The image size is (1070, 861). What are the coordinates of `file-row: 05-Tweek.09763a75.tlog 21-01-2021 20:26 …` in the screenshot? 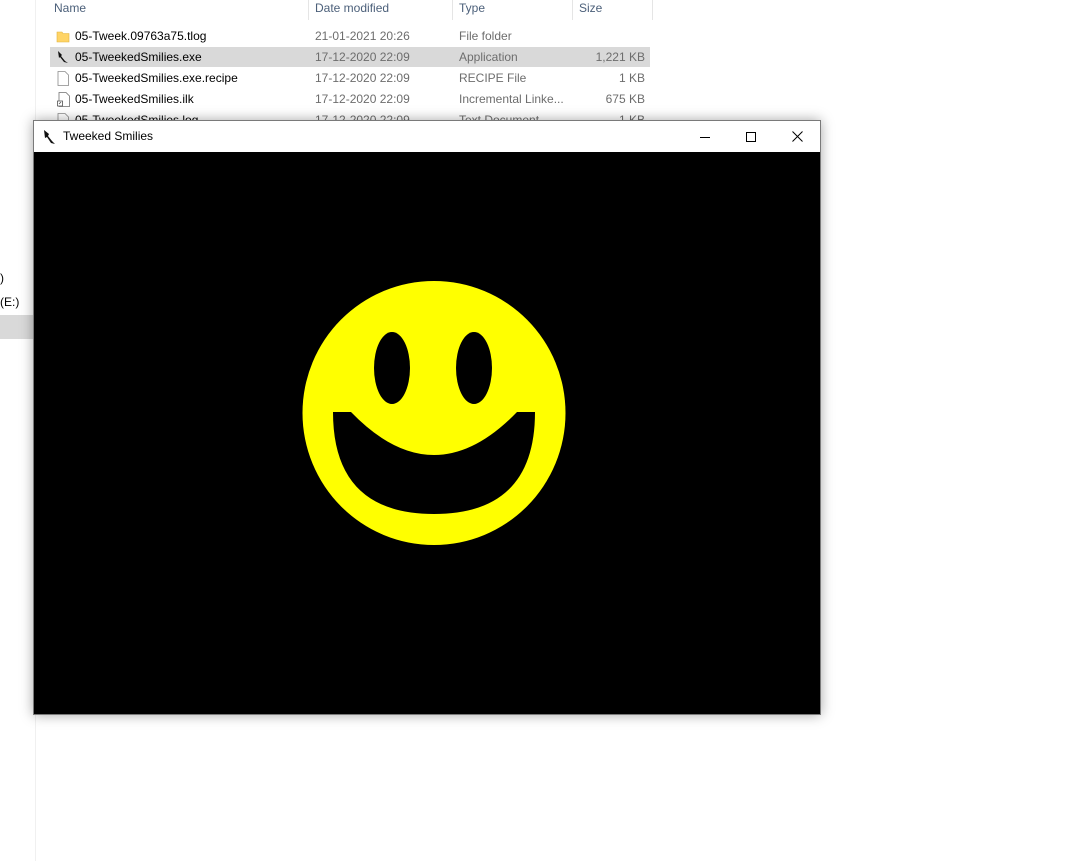 It's located at (350, 36).